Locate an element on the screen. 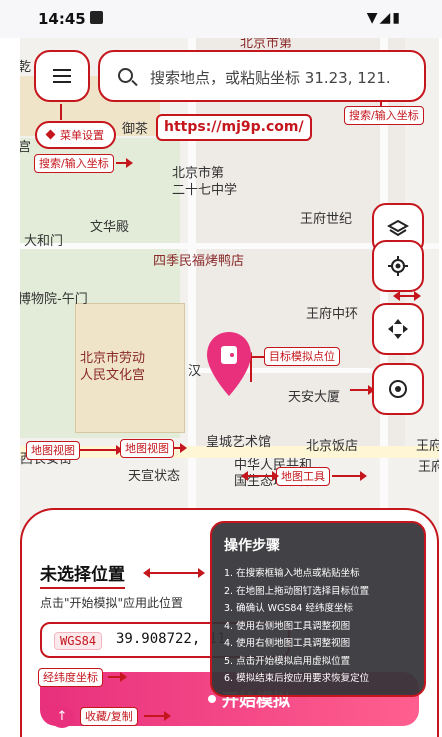 The height and width of the screenshot is (737, 442). favorite-copy-button: ↑ is located at coordinates (62, 717).